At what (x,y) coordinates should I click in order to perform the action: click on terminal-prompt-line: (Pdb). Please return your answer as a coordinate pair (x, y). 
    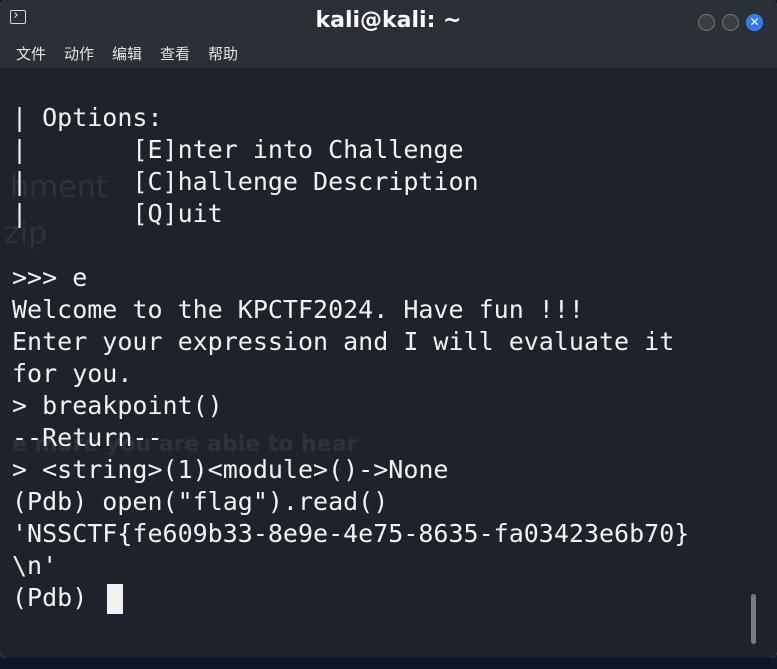
    Looking at the image, I should click on (57, 597).